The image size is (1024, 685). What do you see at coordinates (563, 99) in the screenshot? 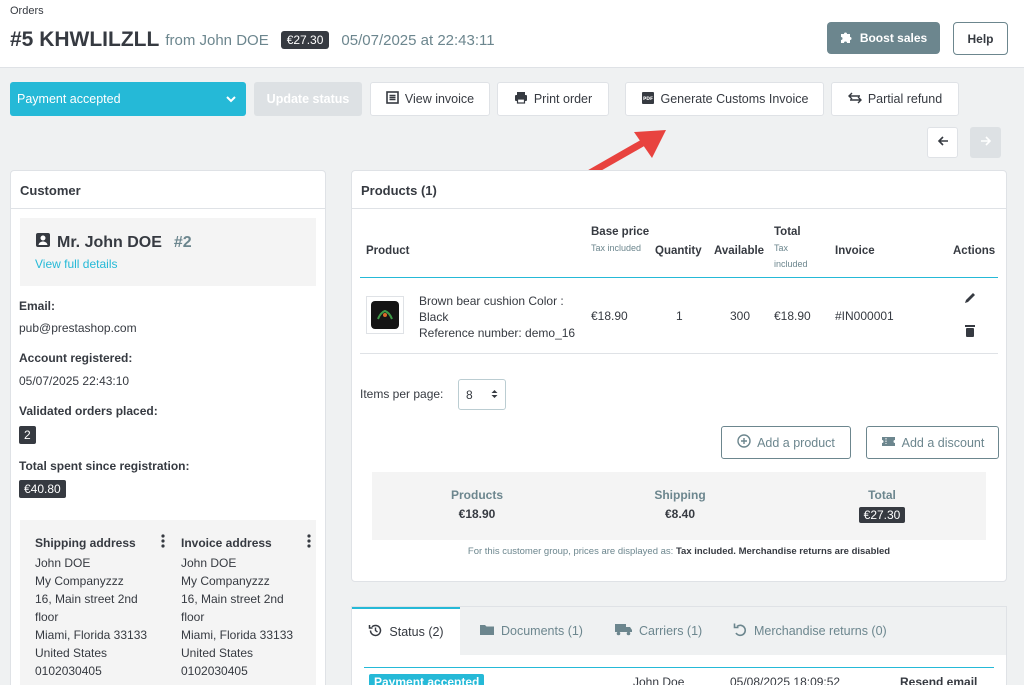
I see `print-order-label: Print order` at bounding box center [563, 99].